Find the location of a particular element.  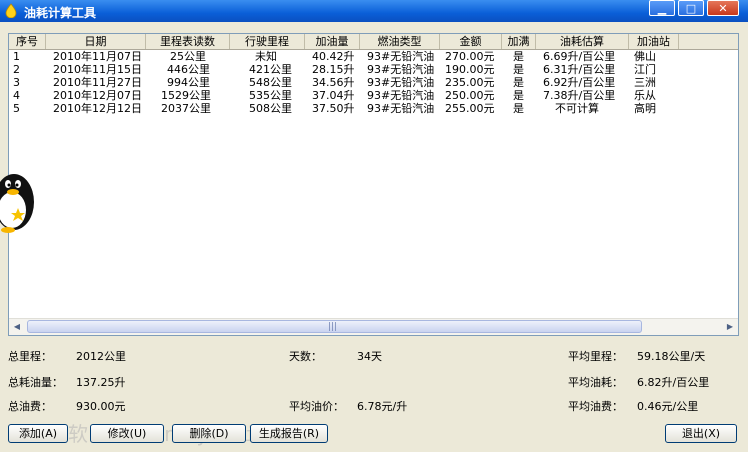

cell-distance: 未知 is located at coordinates (266, 56).